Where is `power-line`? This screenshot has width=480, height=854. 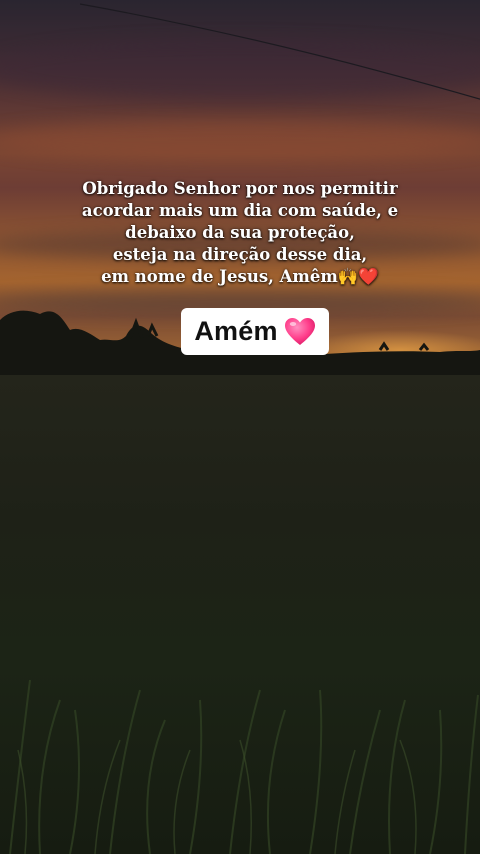 power-line is located at coordinates (280, 51).